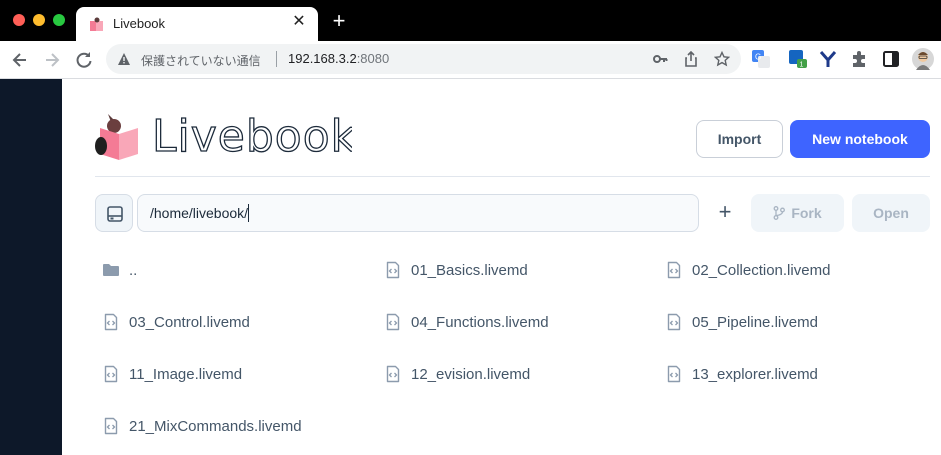  I want to click on new-file-plus-icon: +, so click(725, 212).